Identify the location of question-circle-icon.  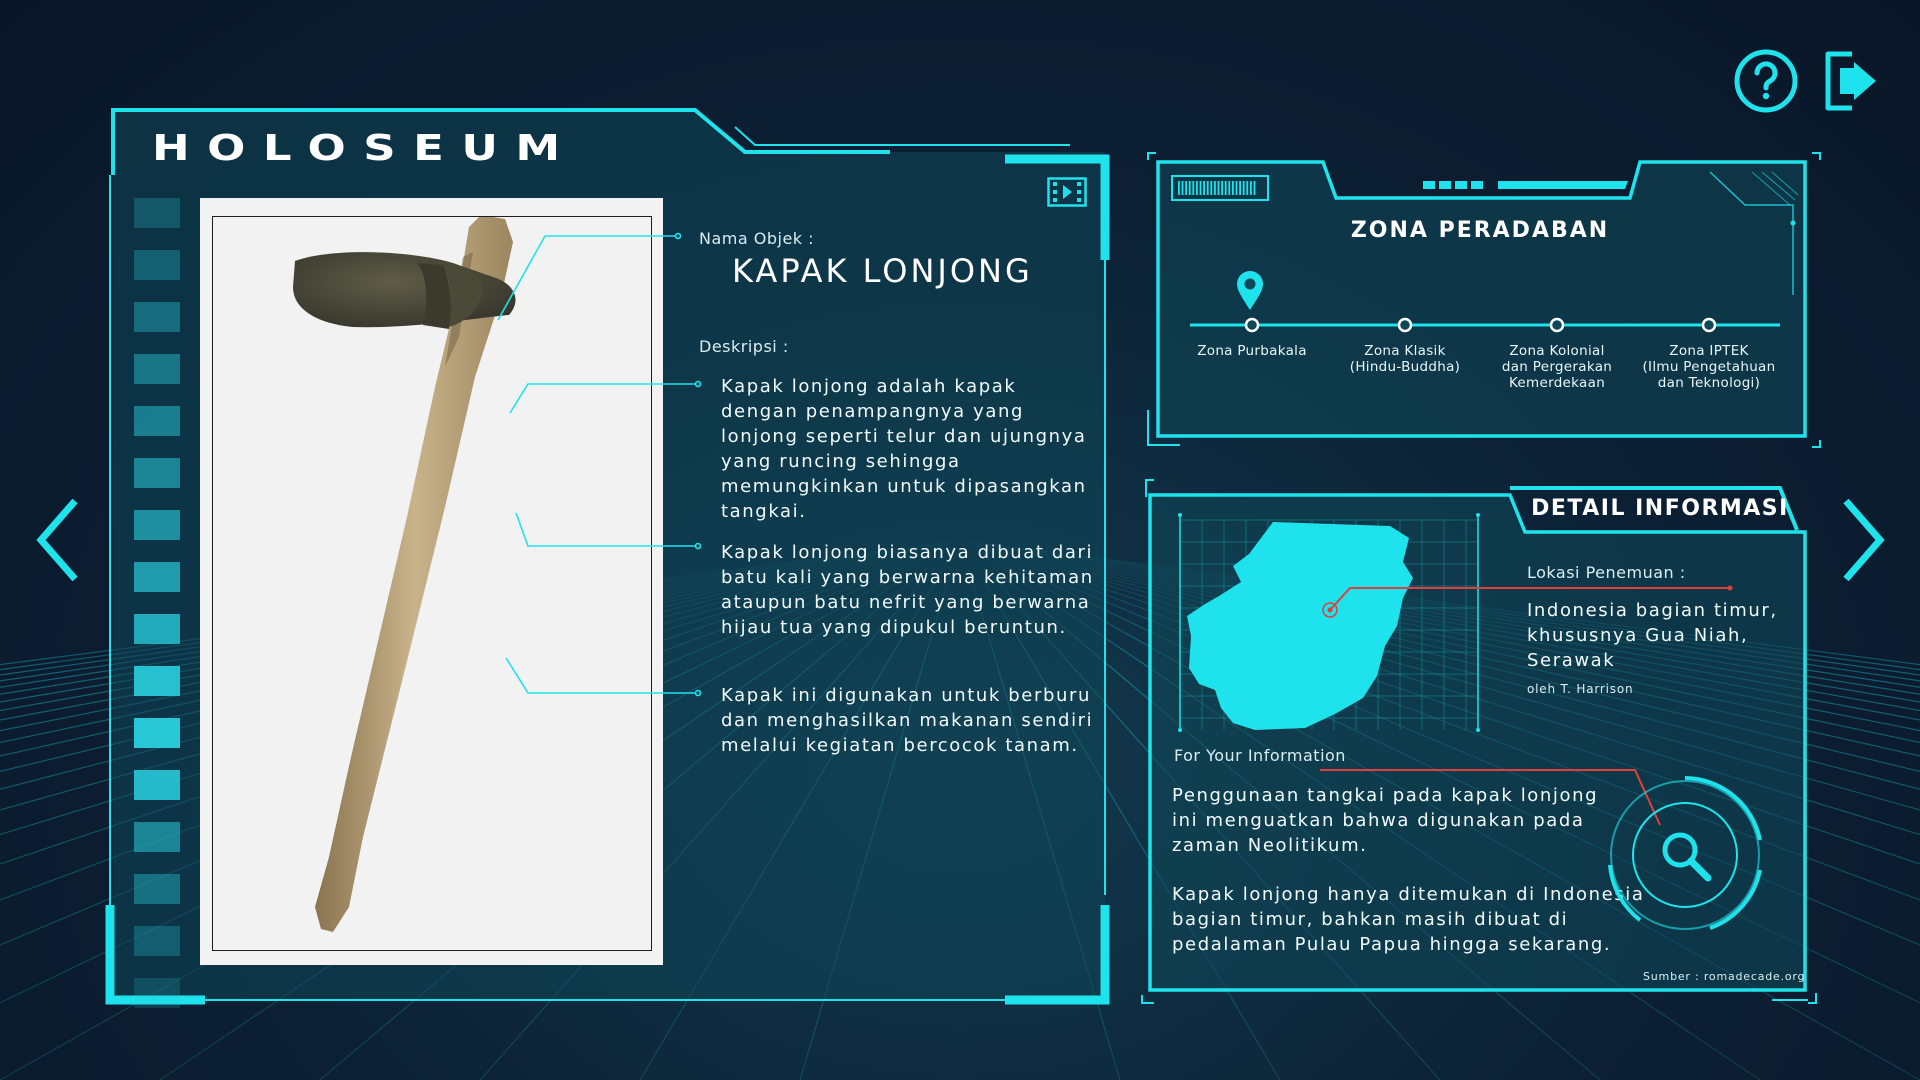
(1766, 81).